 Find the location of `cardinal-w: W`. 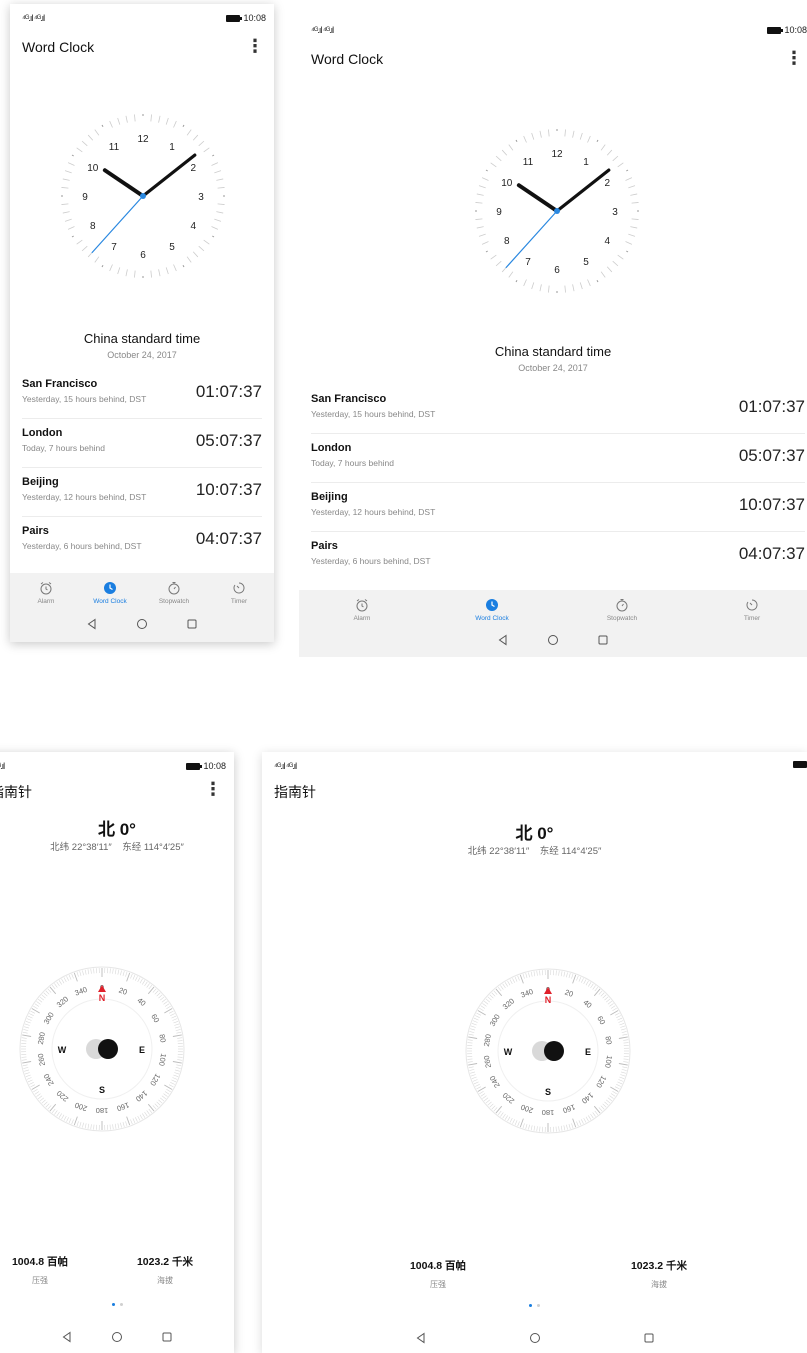

cardinal-w: W is located at coordinates (62, 1050).